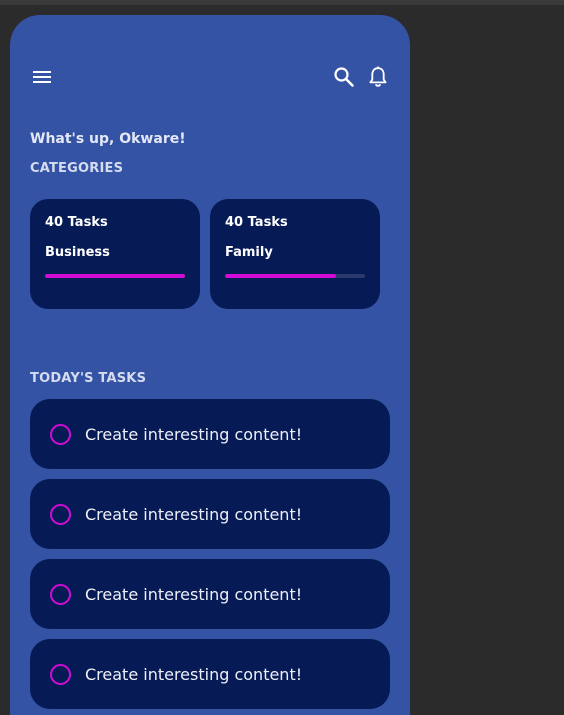 This screenshot has width=564, height=715. I want to click on category-card-family: 40 Tasks Family, so click(295, 254).